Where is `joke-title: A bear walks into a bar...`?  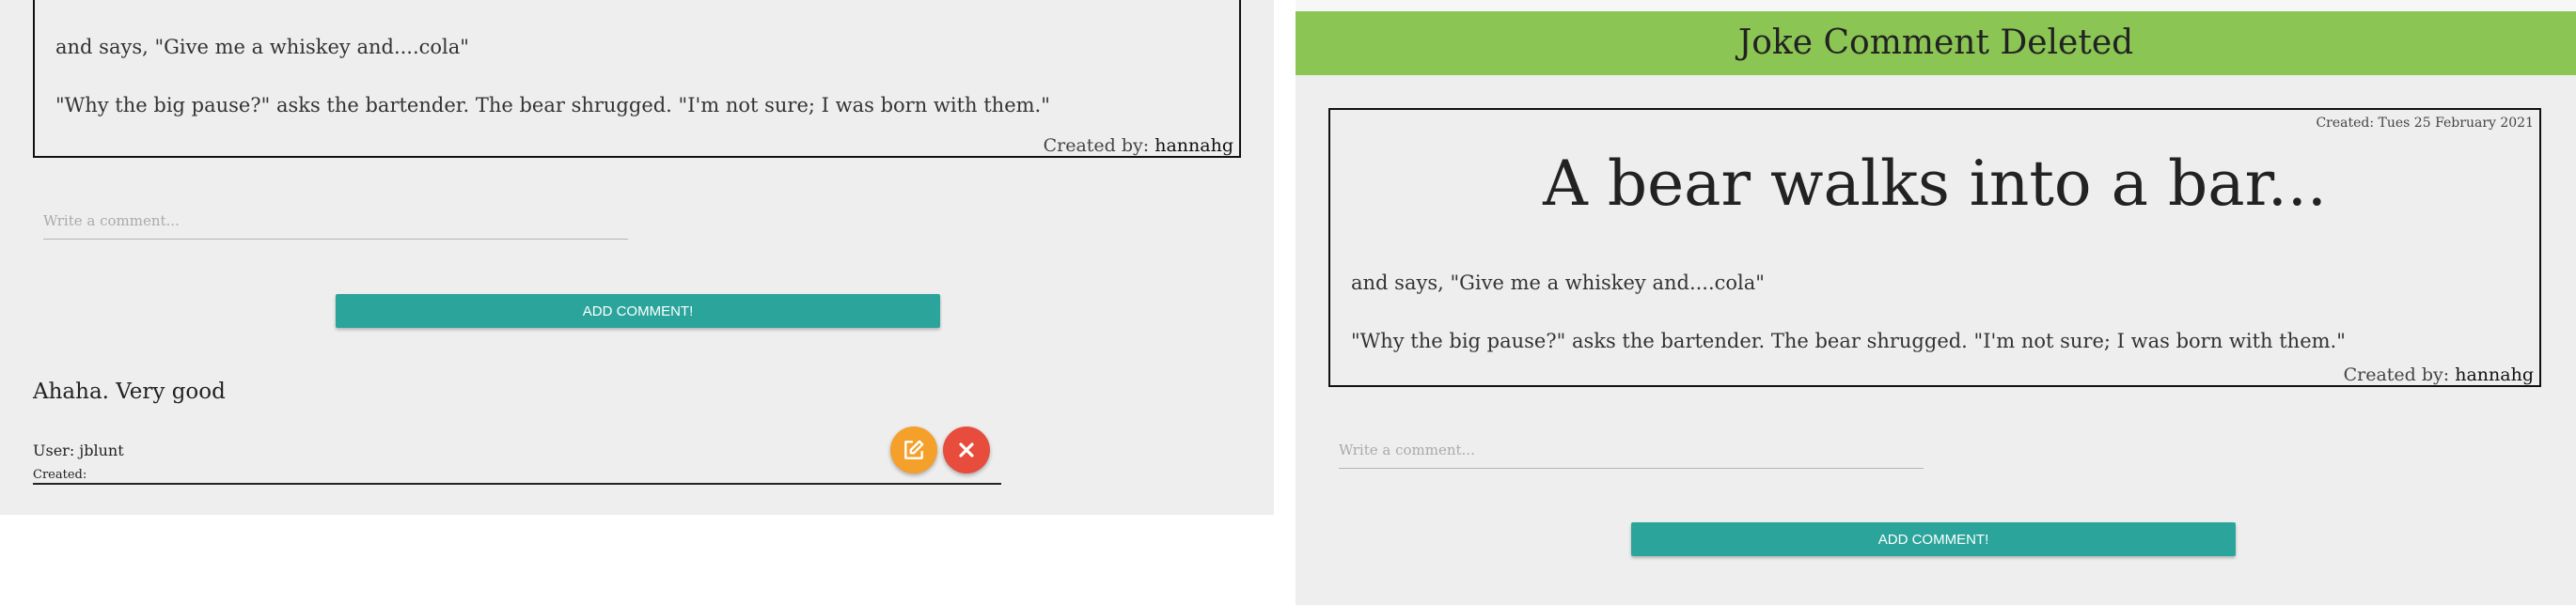 joke-title: A bear walks into a bar... is located at coordinates (1935, 183).